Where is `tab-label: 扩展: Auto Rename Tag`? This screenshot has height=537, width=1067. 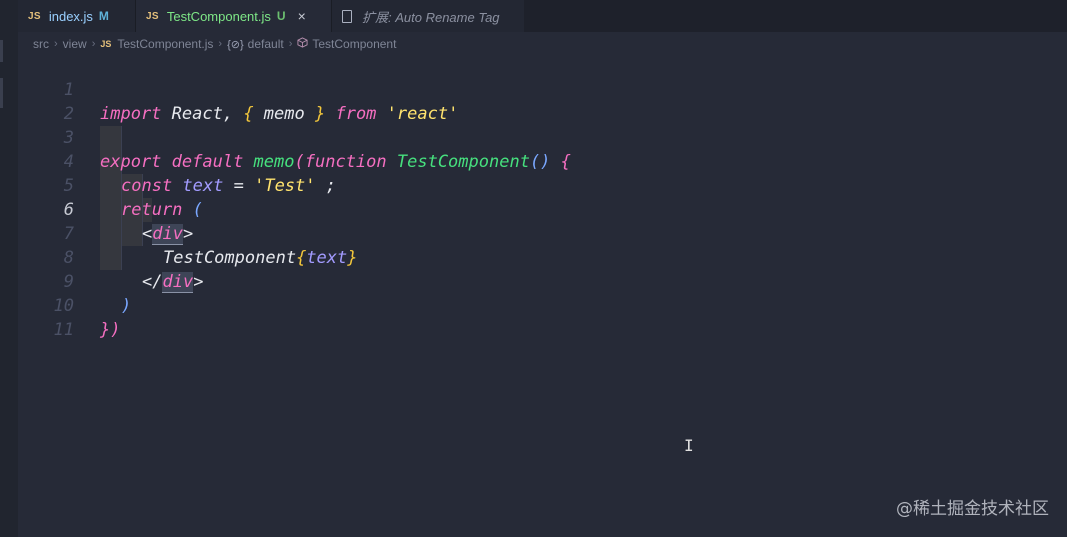
tab-label: 扩展: Auto Rename Tag is located at coordinates (431, 17).